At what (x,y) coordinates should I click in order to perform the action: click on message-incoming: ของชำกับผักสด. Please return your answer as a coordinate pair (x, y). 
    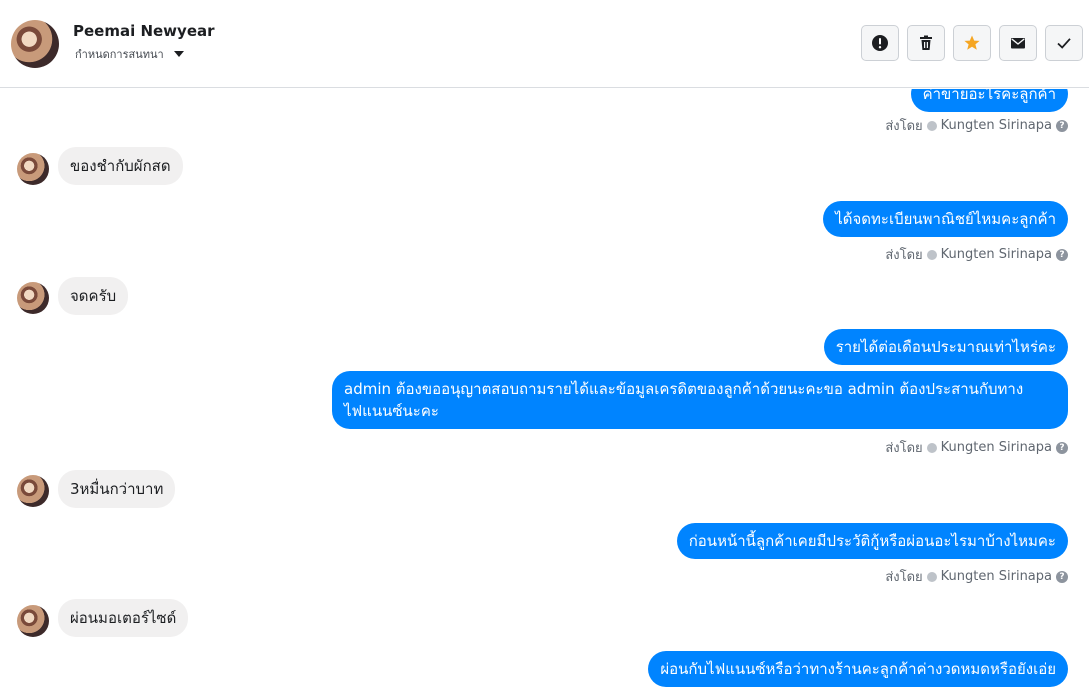
    Looking at the image, I should click on (120, 166).